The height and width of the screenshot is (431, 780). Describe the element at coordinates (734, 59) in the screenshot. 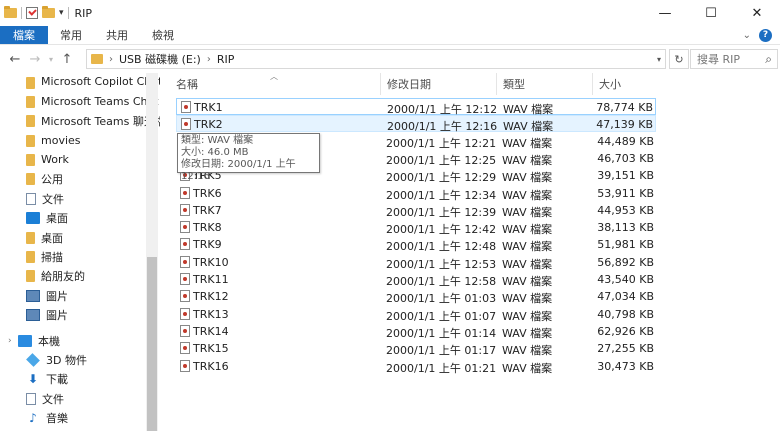

I see `search-input: 搜尋 RIP ⌕` at that location.